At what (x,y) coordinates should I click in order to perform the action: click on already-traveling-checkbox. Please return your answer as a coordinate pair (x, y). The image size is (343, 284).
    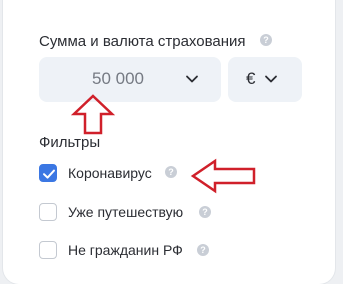
    Looking at the image, I should click on (48, 212).